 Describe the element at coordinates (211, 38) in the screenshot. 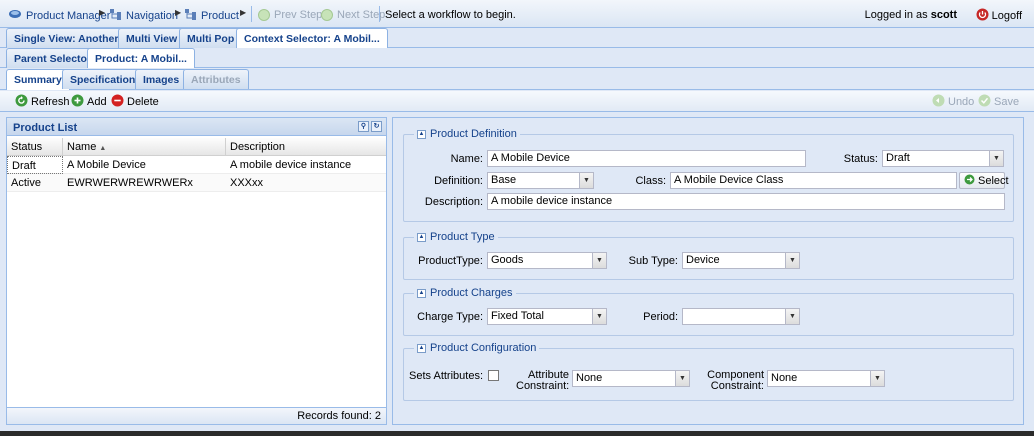

I see `tab-multi-pop: Multi Pop` at that location.